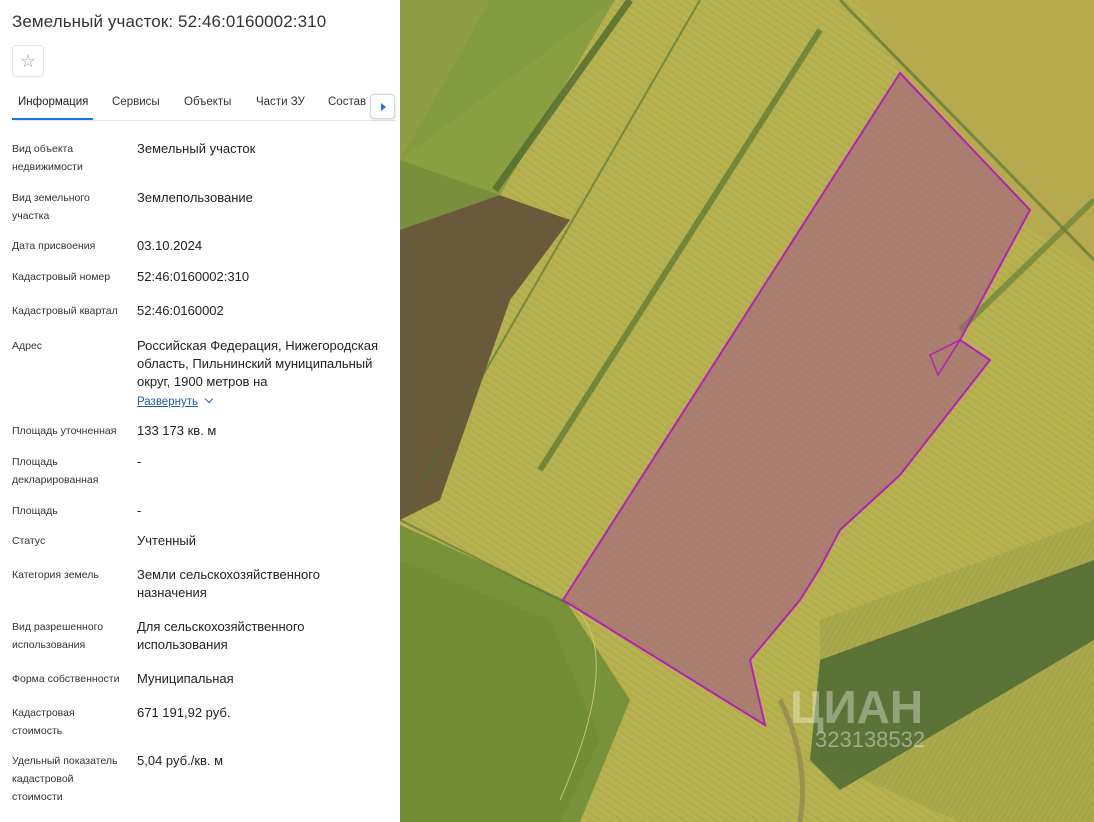  I want to click on field-value: 671 191,92 руб., so click(184, 712).